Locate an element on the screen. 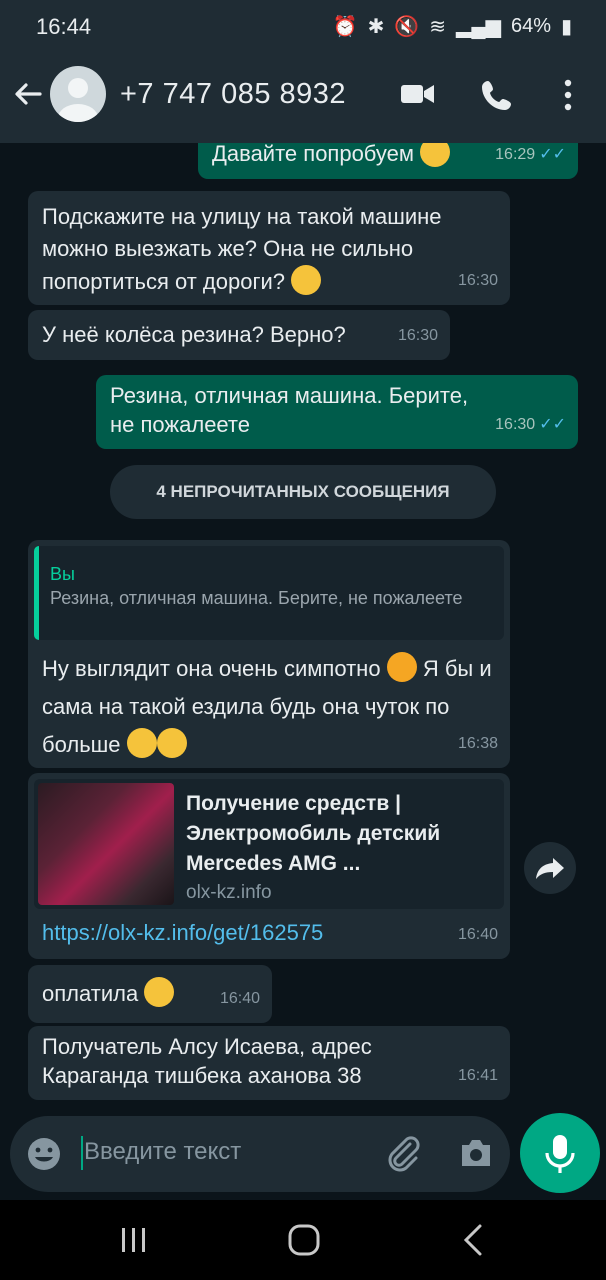  mic-button is located at coordinates (560, 1153).